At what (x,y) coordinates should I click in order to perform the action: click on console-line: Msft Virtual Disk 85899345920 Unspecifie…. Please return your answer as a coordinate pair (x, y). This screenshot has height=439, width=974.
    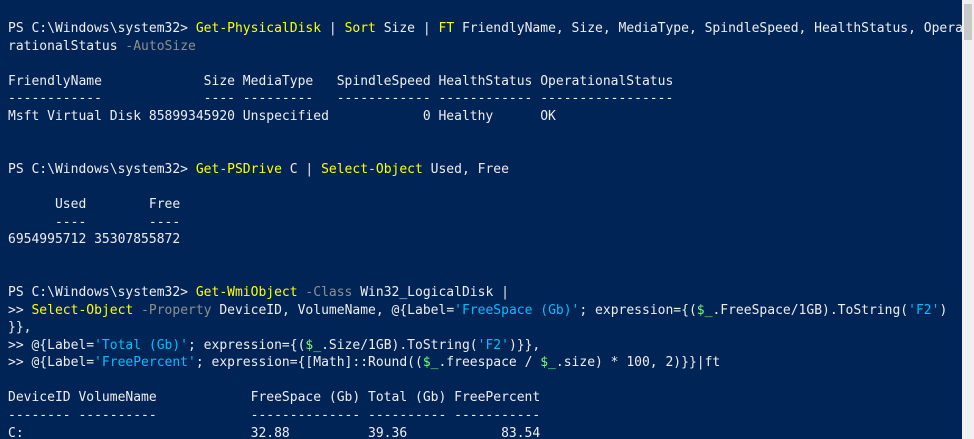
    Looking at the image, I should click on (485, 117).